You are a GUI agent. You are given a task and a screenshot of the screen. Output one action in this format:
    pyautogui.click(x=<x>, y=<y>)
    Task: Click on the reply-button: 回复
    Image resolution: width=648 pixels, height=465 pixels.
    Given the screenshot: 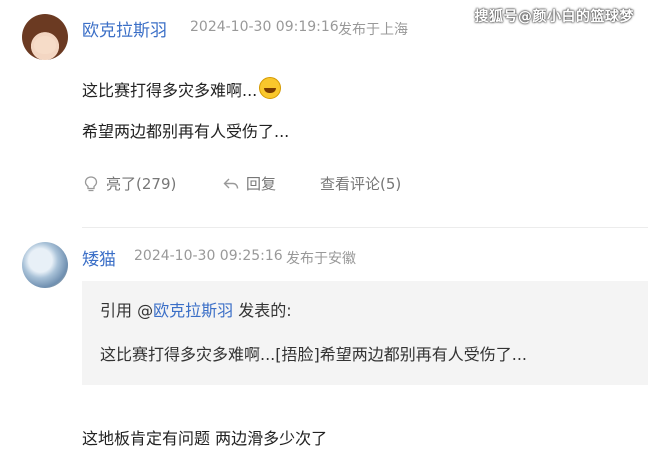 What is the action you would take?
    pyautogui.click(x=249, y=183)
    